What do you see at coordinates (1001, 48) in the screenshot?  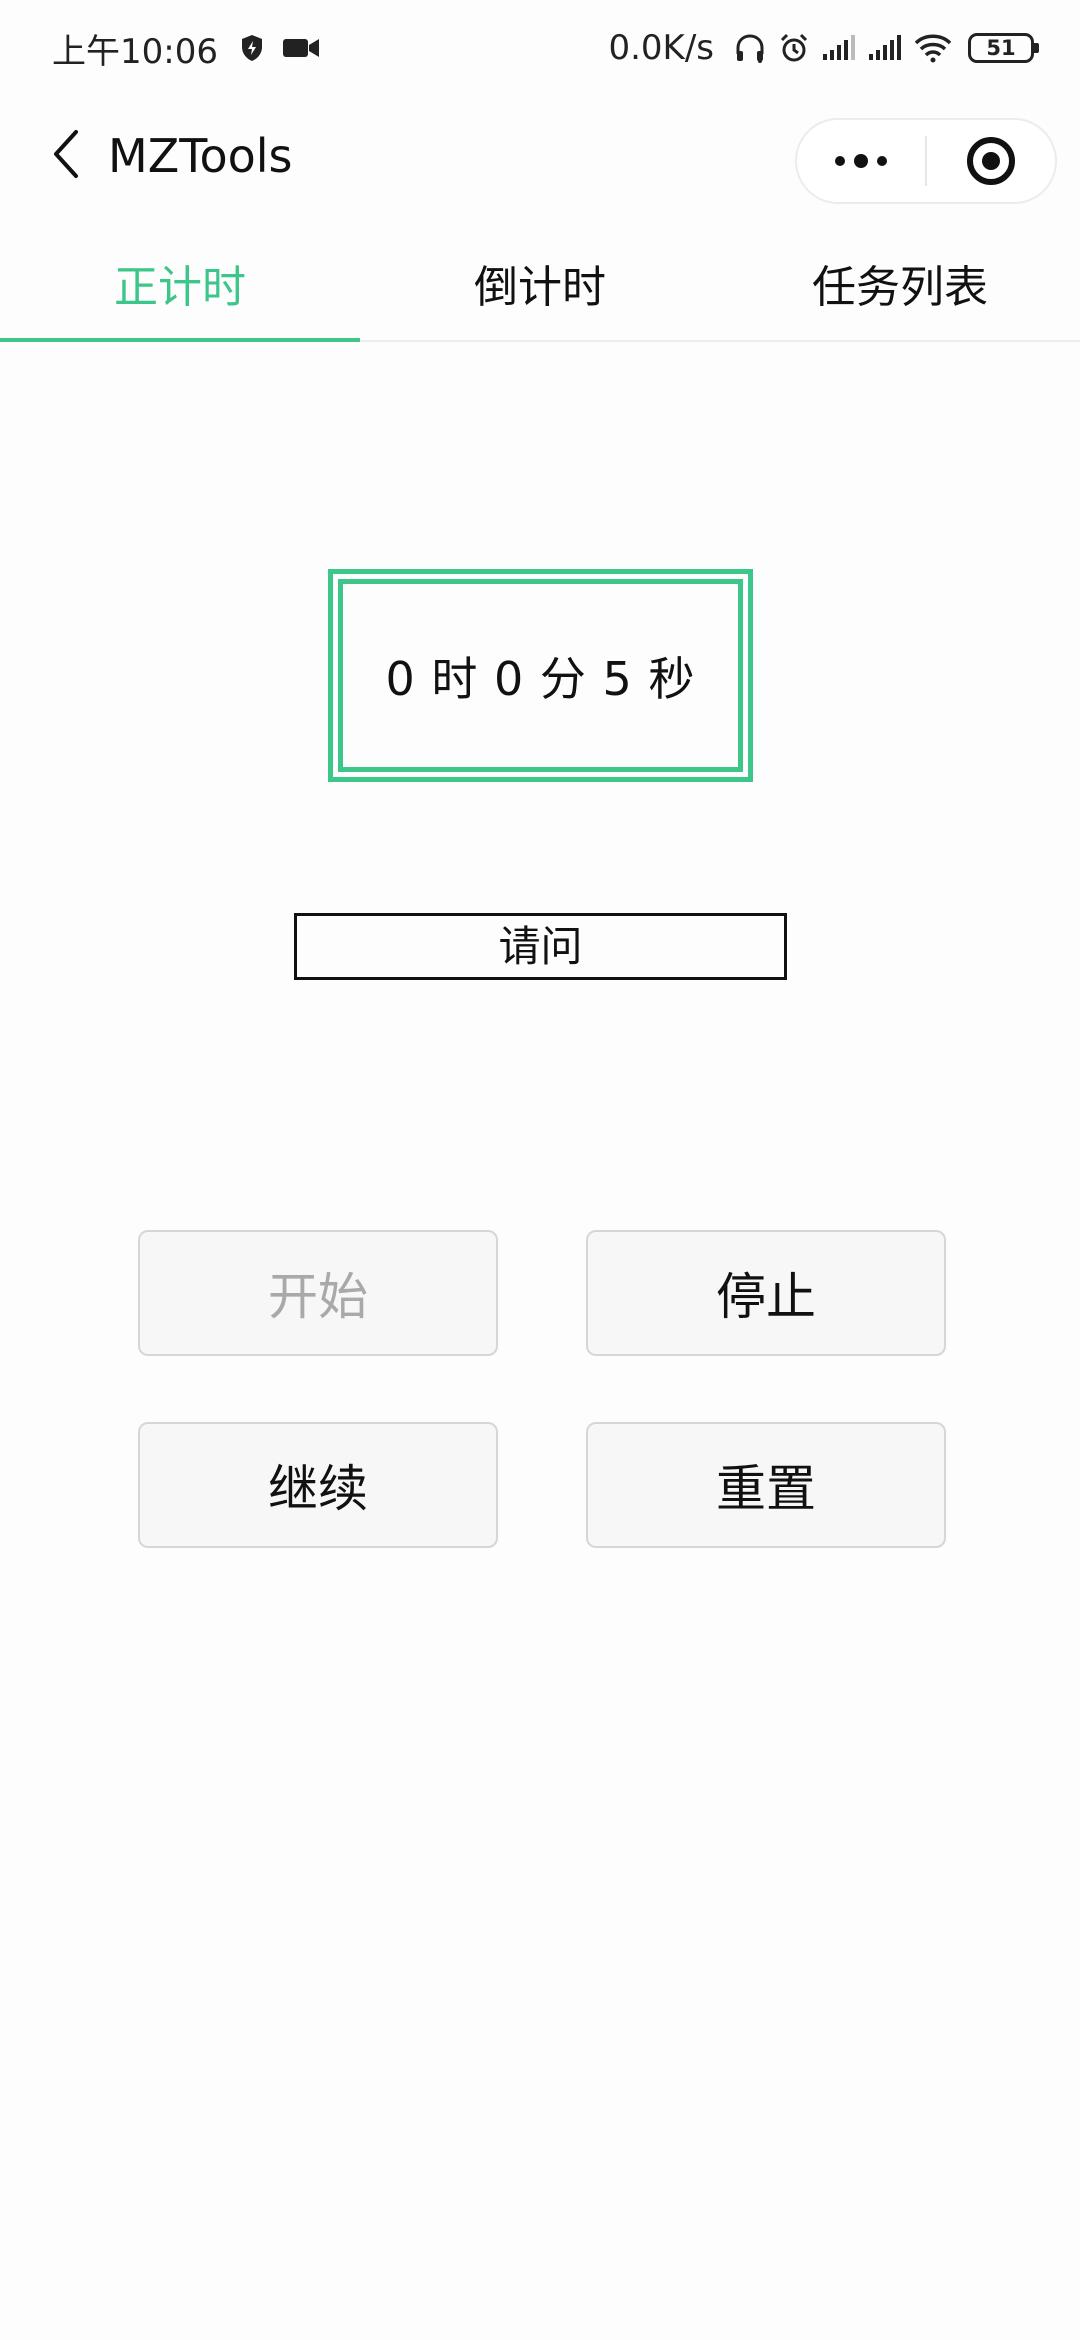 I see `battery-level: 51` at bounding box center [1001, 48].